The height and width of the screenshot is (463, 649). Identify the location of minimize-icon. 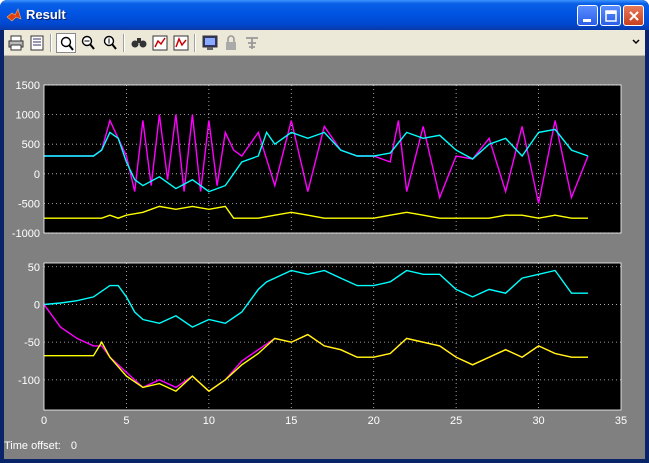
(587, 20).